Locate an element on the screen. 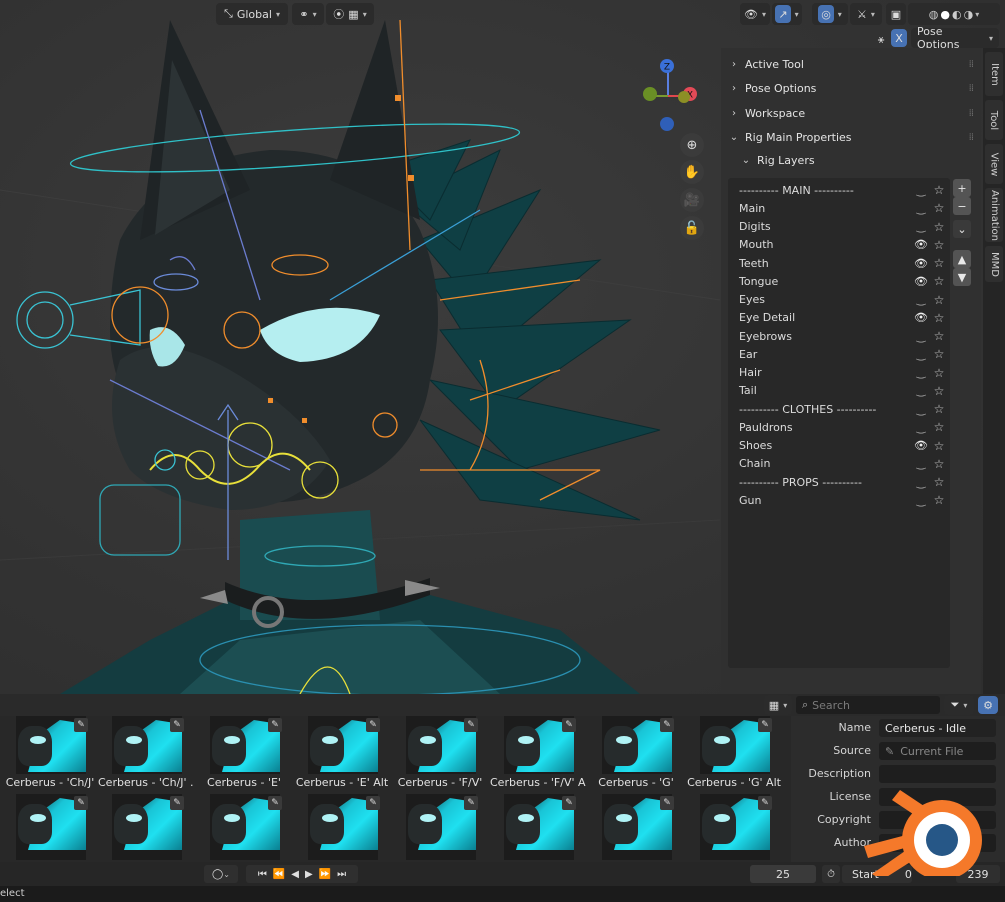 The width and height of the screenshot is (1005, 902). rendered-shading-icon: ◑ is located at coordinates (969, 14).